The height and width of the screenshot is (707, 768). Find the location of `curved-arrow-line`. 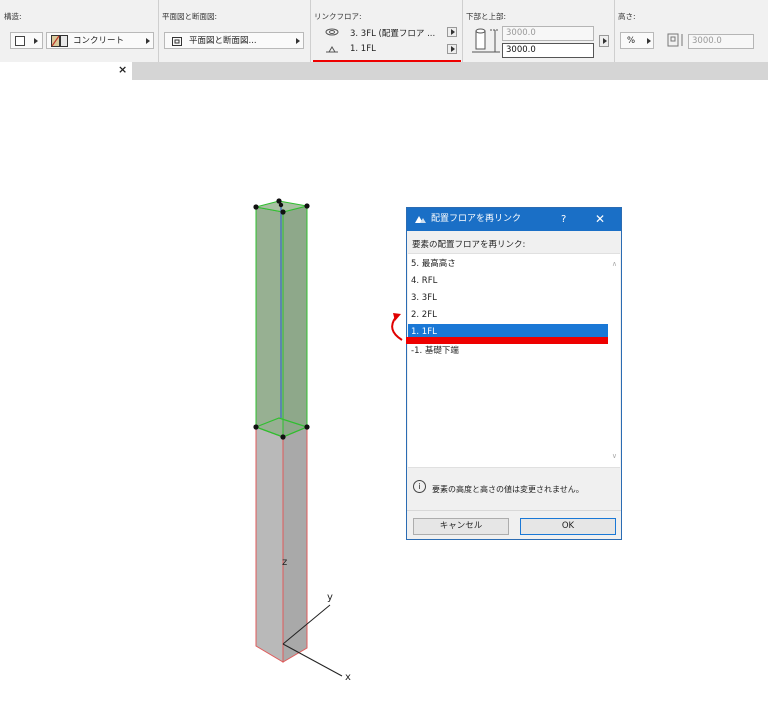

curved-arrow-line is located at coordinates (397, 328).